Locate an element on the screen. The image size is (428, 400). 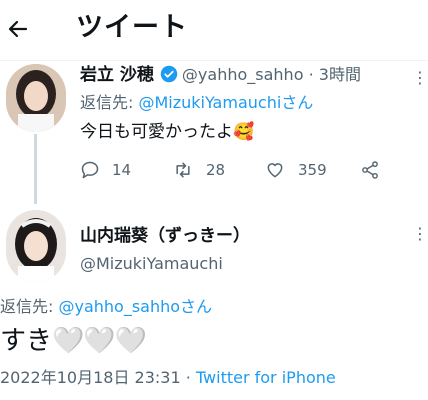
timestamp: 3時間 is located at coordinates (340, 74).